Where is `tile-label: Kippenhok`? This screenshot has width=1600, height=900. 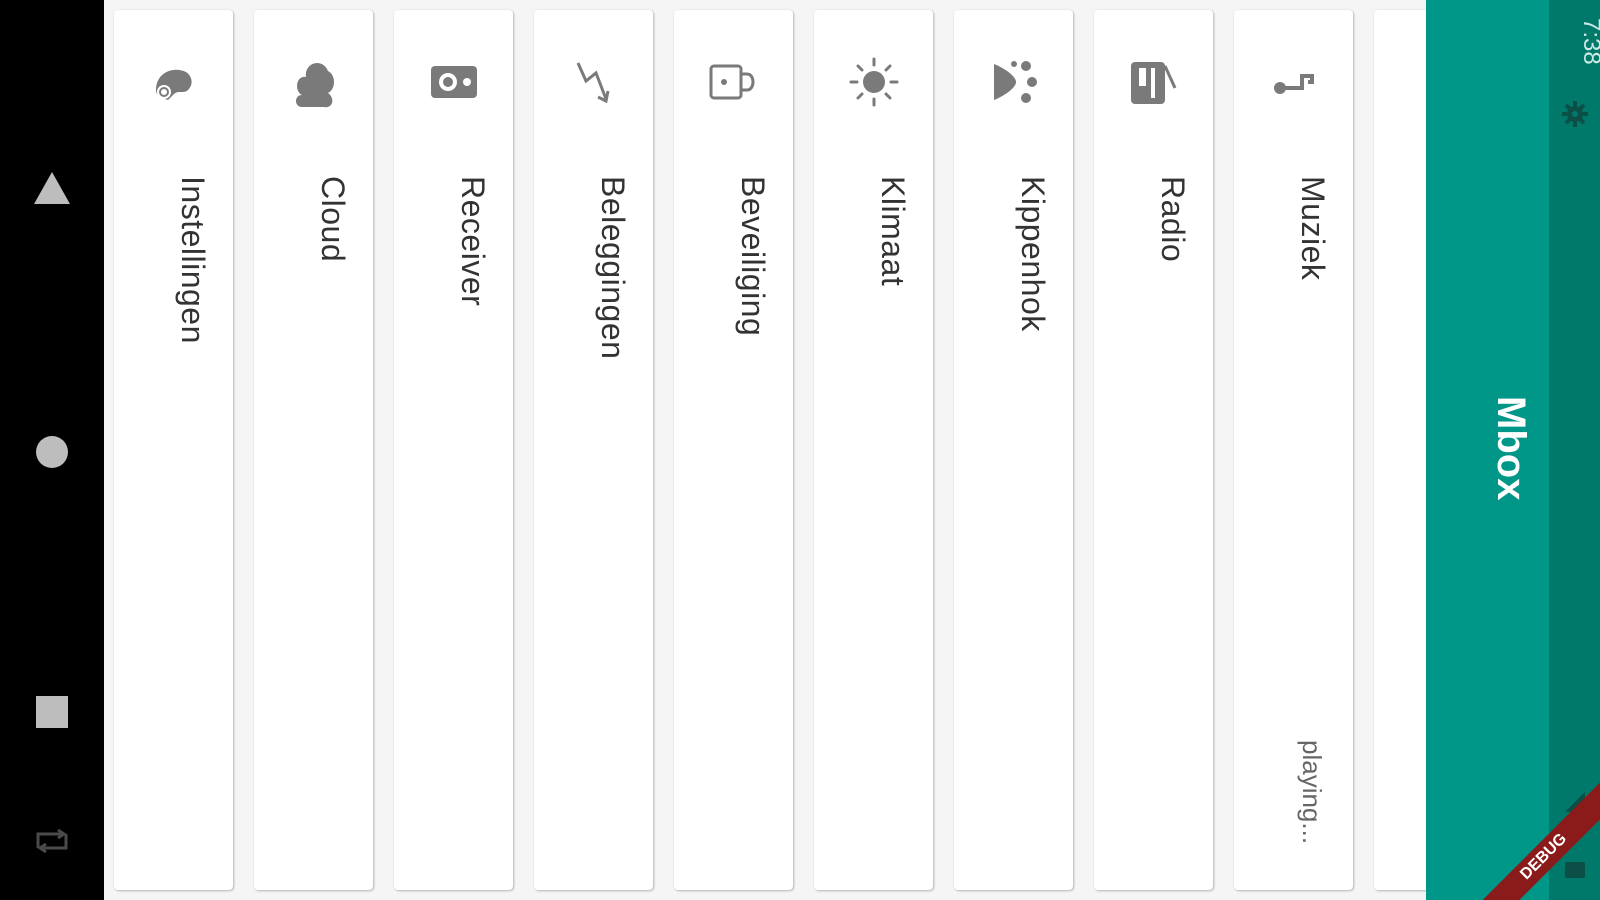
tile-label: Kippenhok is located at coordinates (1033, 254).